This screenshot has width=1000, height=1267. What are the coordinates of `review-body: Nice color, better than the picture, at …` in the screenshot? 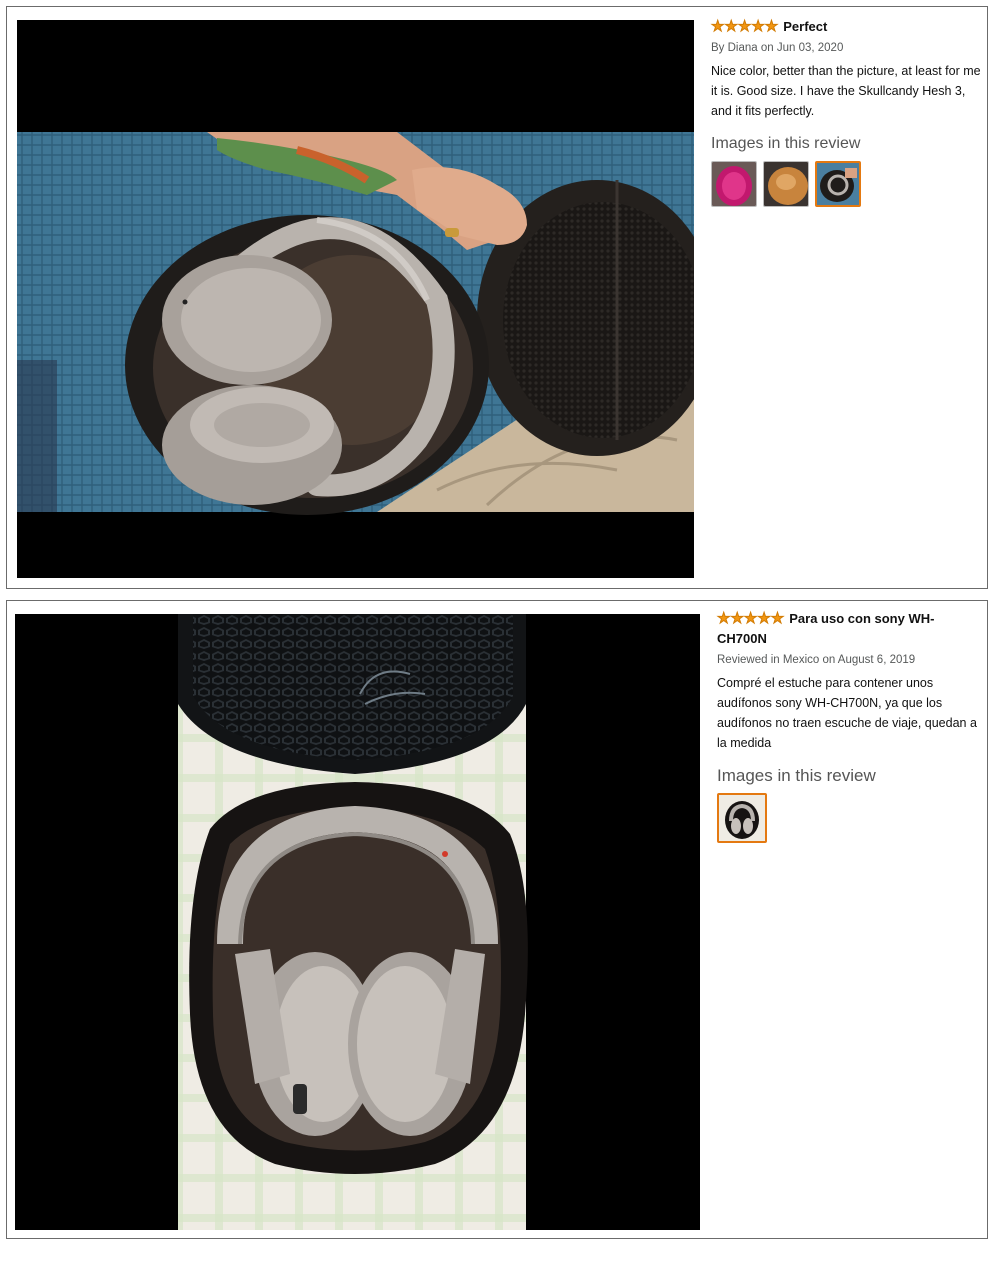 It's located at (846, 91).